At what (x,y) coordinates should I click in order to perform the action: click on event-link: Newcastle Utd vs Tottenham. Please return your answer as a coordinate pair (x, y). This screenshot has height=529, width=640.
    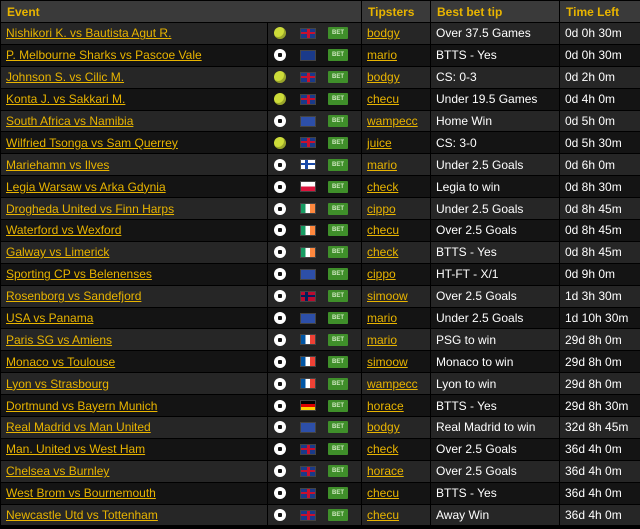
    Looking at the image, I should click on (82, 515).